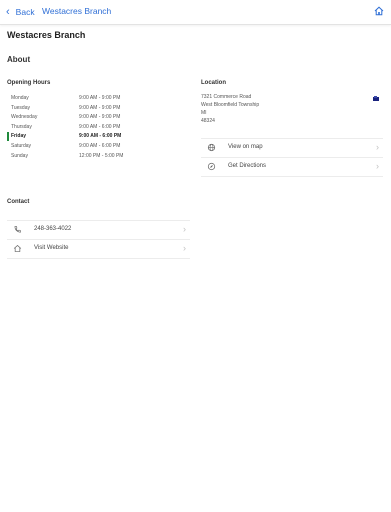 The width and height of the screenshot is (391, 512). What do you see at coordinates (19, 59) in the screenshot?
I see `about-heading: About` at bounding box center [19, 59].